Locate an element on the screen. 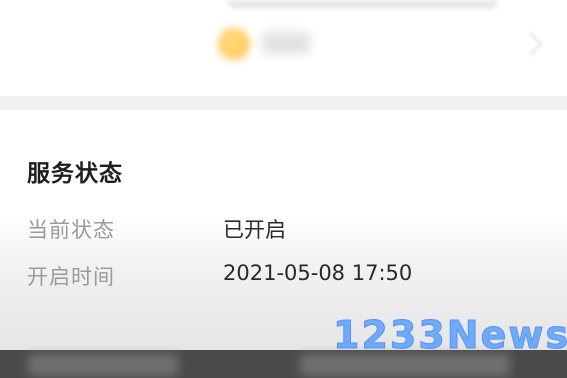  coin-icon is located at coordinates (234, 44).